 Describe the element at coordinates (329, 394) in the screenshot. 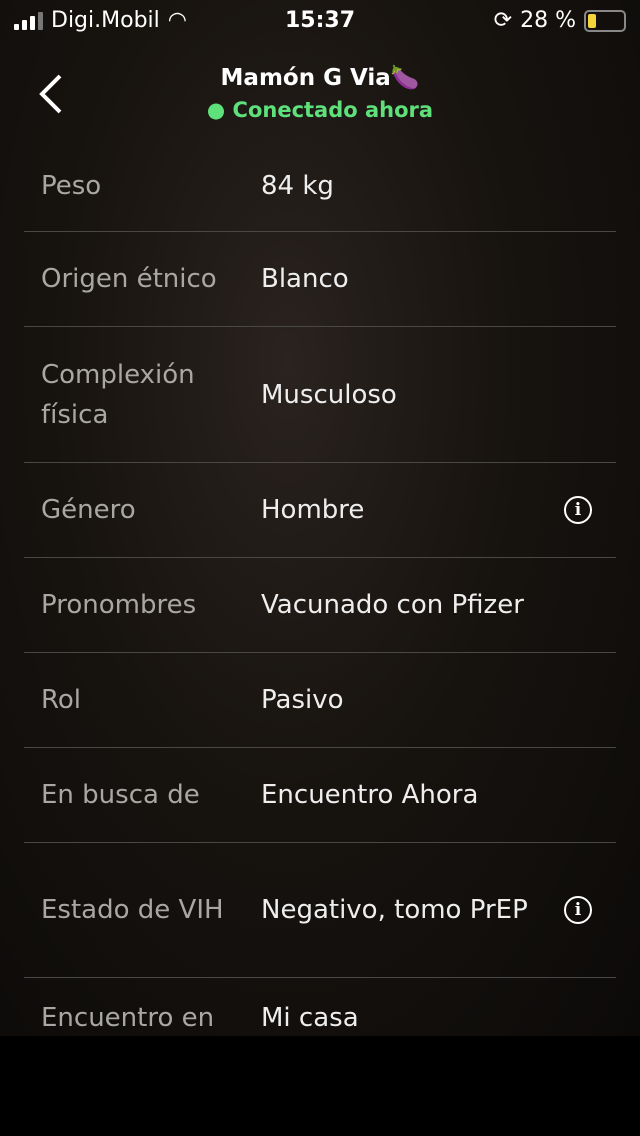

I see `detail-value: Musculoso` at that location.